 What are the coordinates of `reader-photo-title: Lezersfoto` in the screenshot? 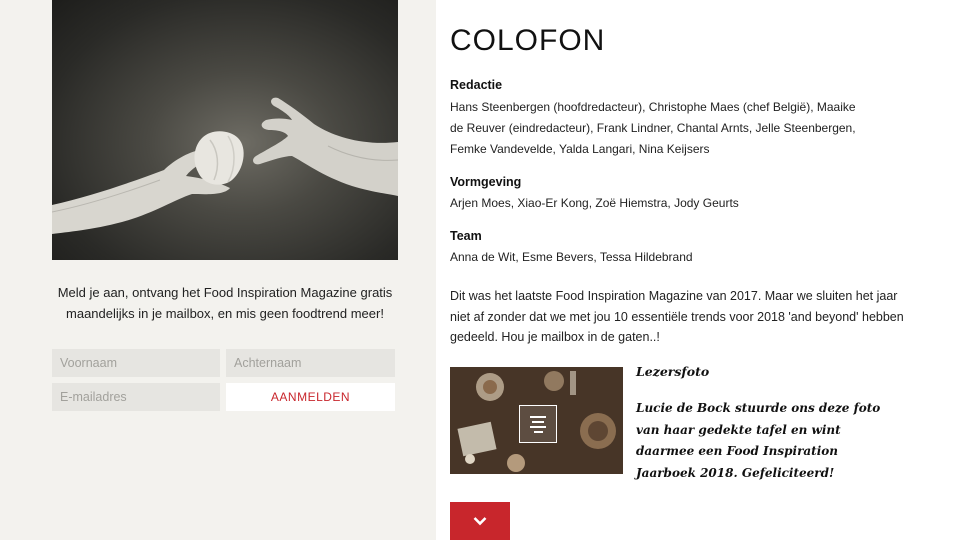 It's located at (673, 371).